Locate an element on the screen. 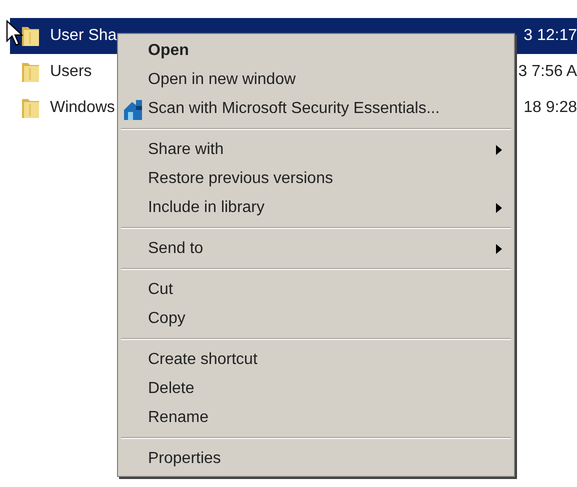 This screenshot has width=577, height=487. file-date: 3 12:17 is located at coordinates (550, 36).